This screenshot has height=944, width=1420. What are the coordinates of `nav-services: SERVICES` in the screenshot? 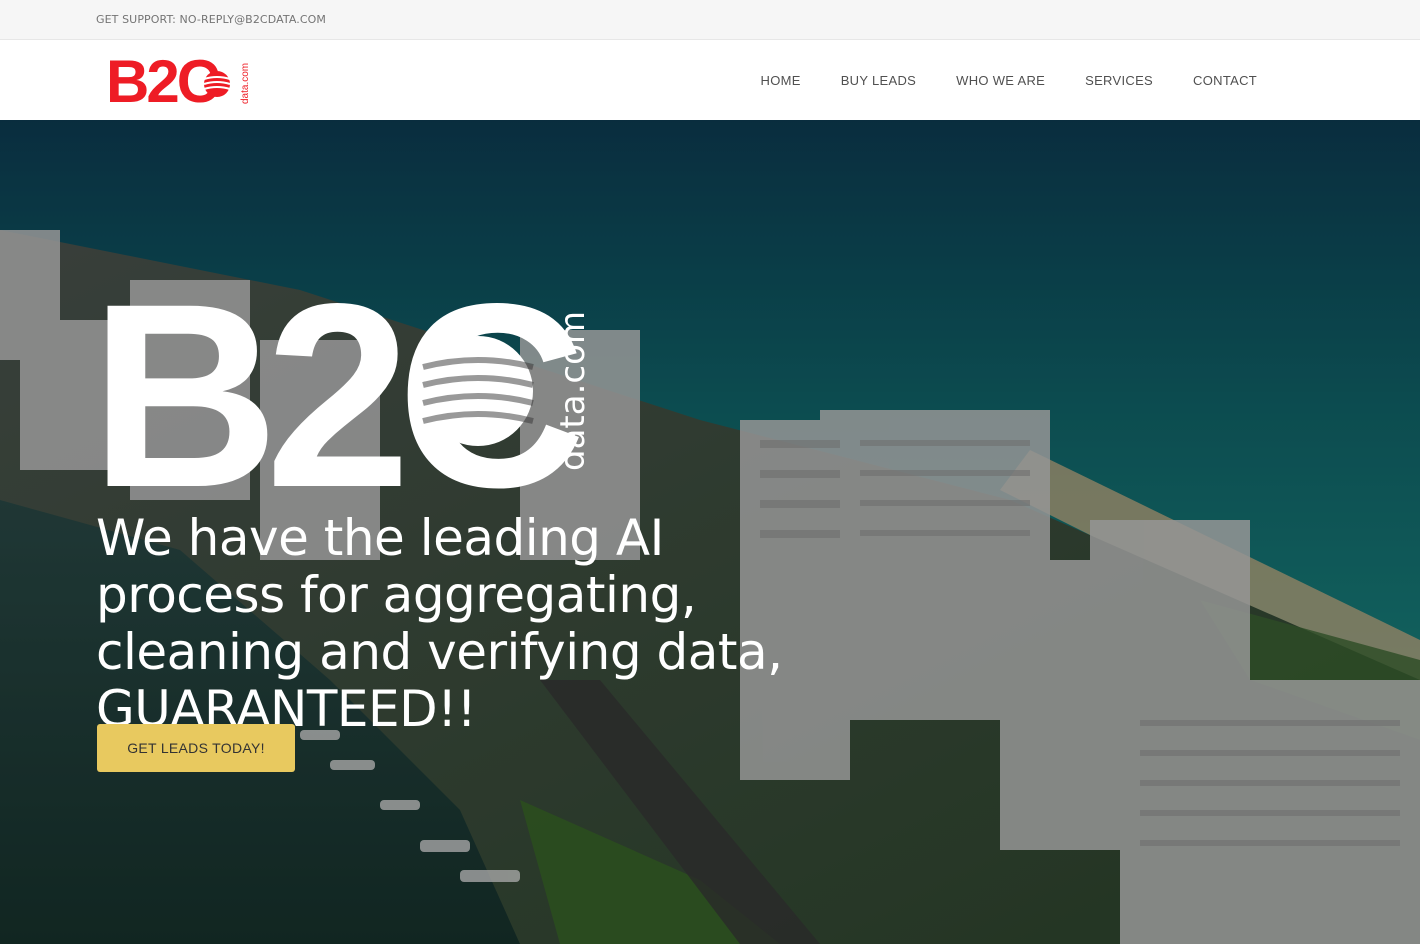 It's located at (1119, 80).